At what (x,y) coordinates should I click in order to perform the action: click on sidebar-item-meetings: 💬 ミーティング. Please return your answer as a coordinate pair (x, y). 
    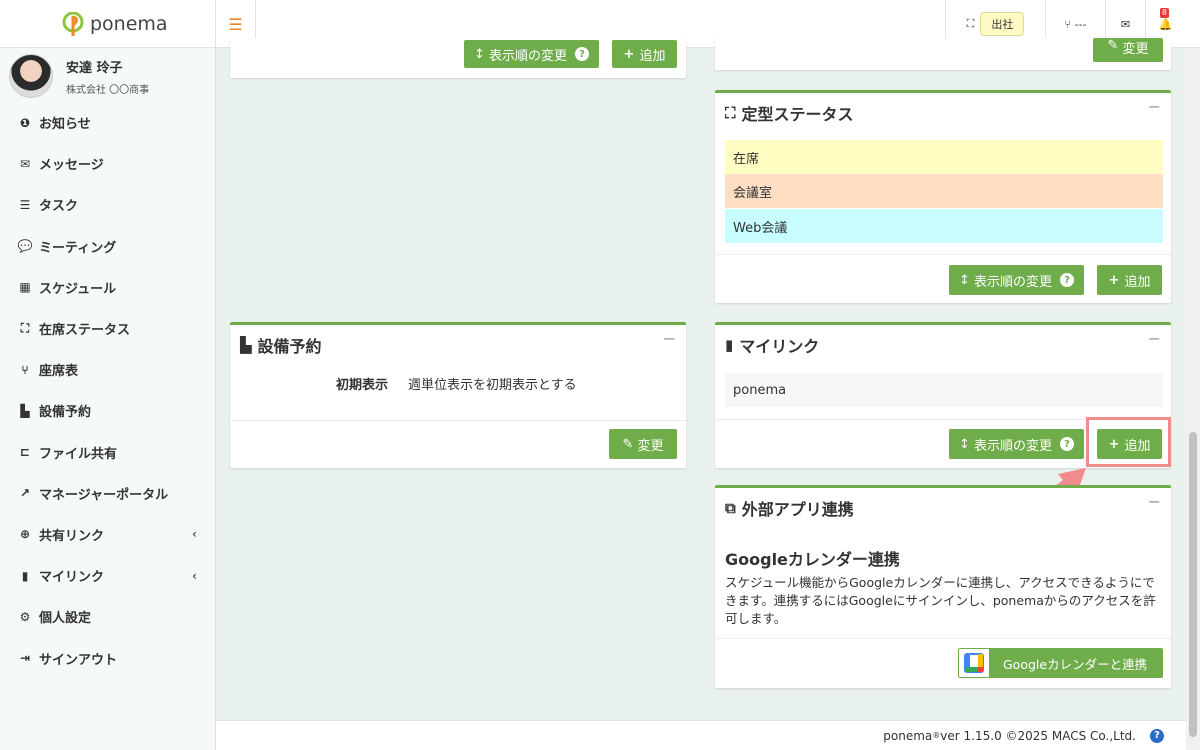
    Looking at the image, I should click on (107, 246).